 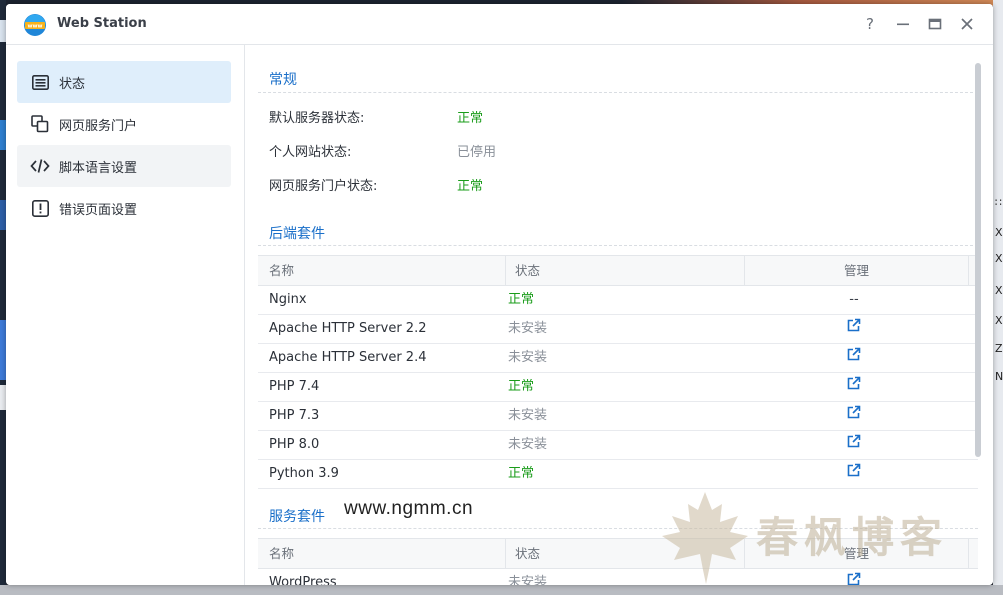 I want to click on sidebar-item-label: 脚本语言设置, so click(x=98, y=168).